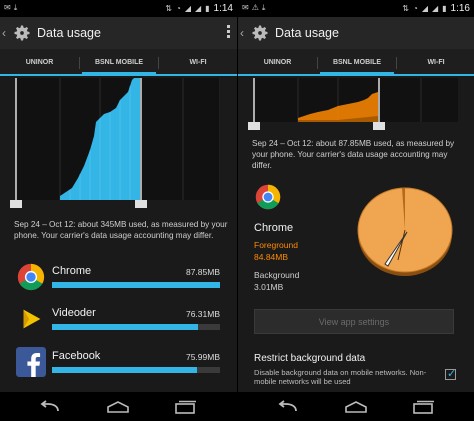  I want to click on status-time: 1:14, so click(223, 8).